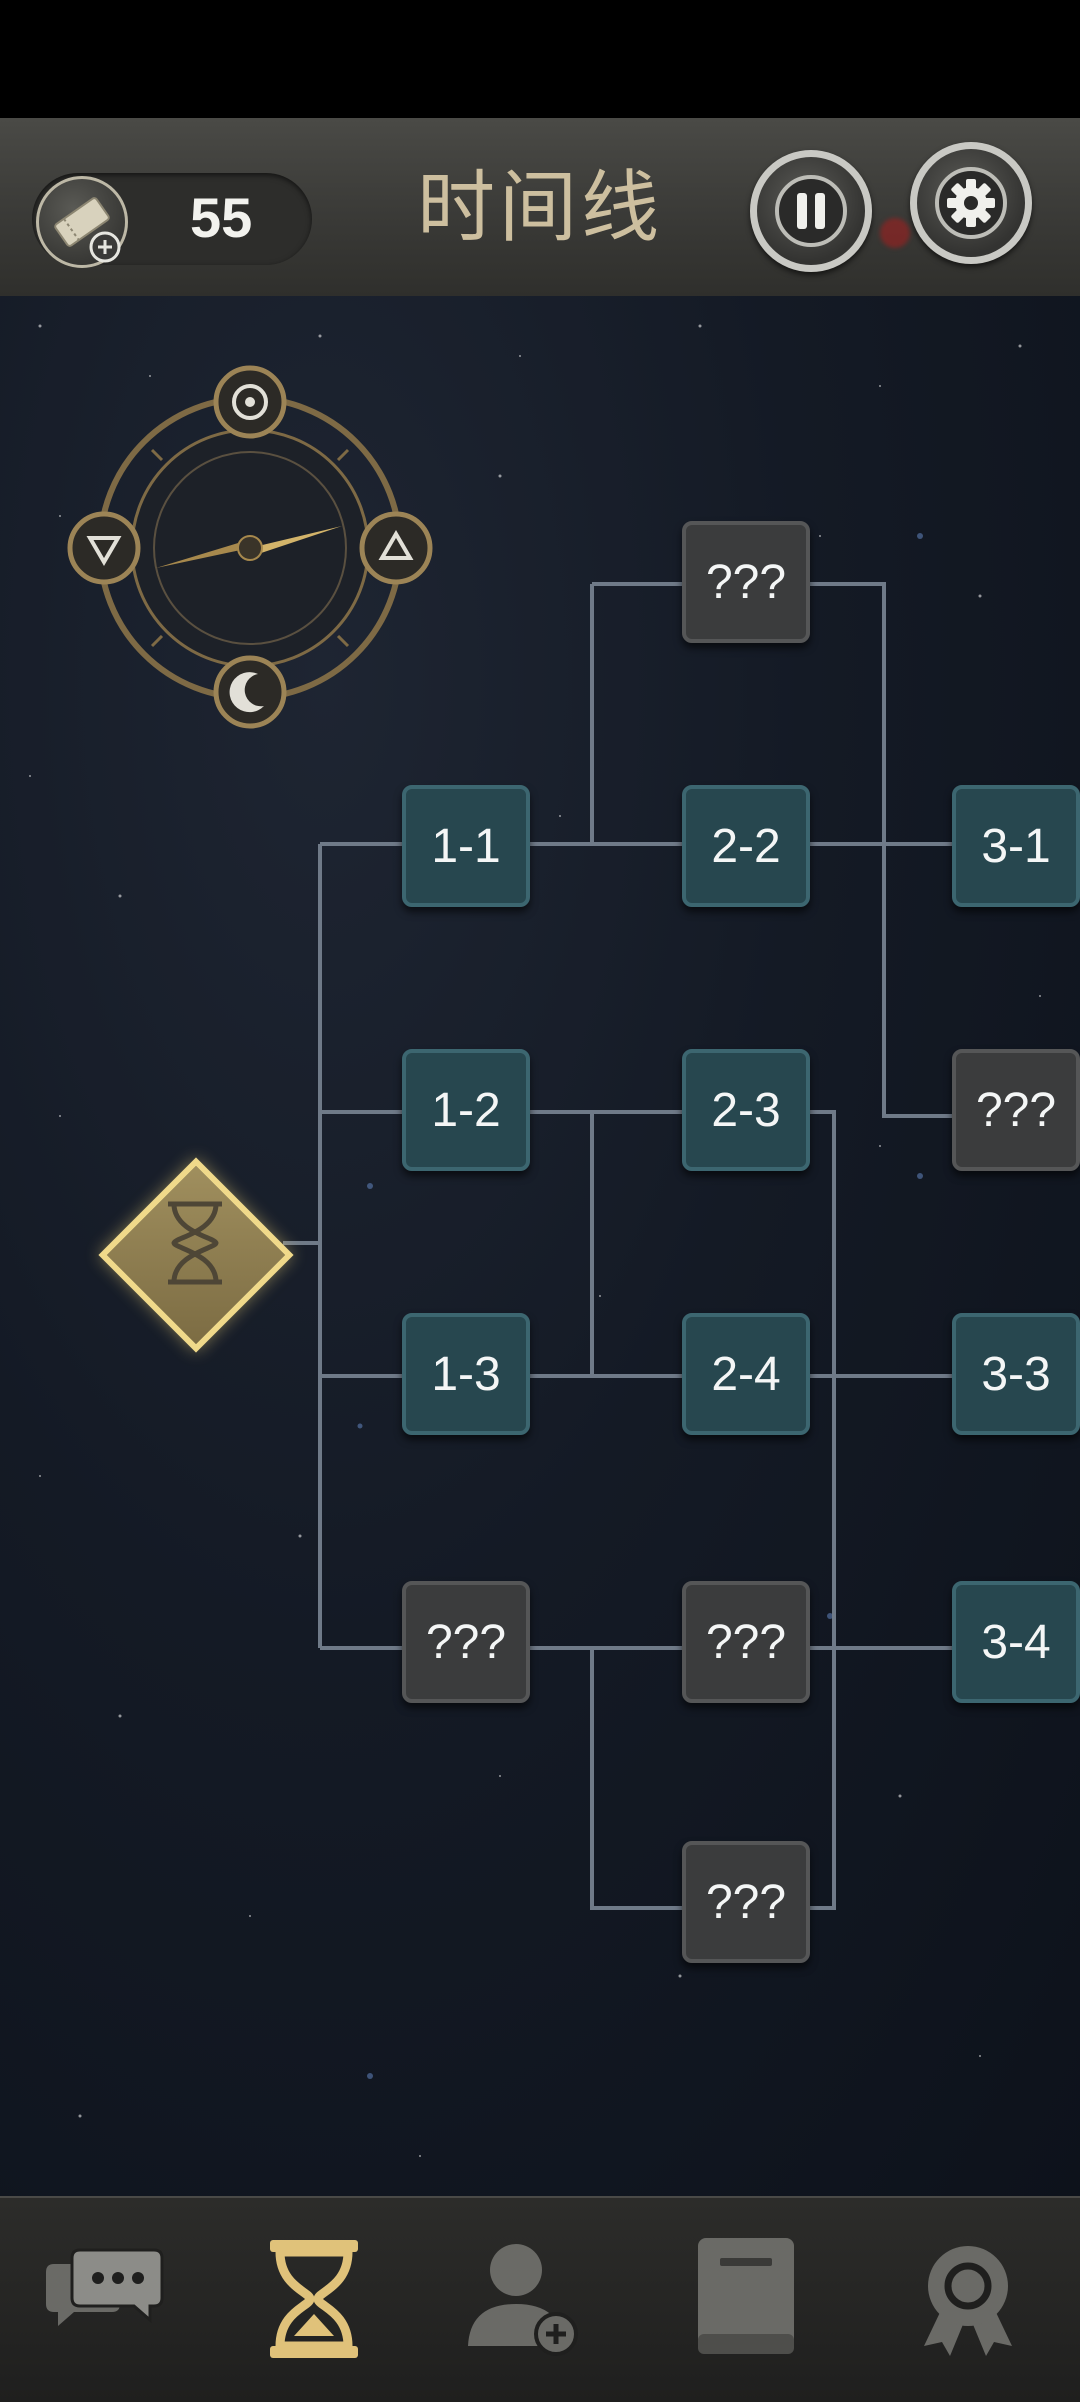 The height and width of the screenshot is (2402, 1080). I want to click on nav-timeline, so click(314, 2299).